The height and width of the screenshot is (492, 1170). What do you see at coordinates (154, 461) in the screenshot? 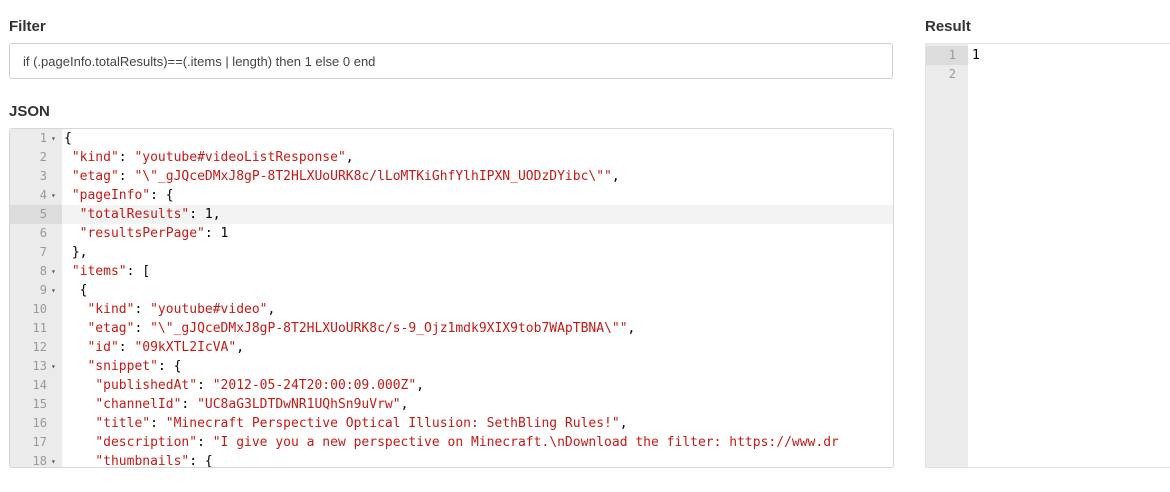
I see `code-text: "thumbnails": {` at bounding box center [154, 461].